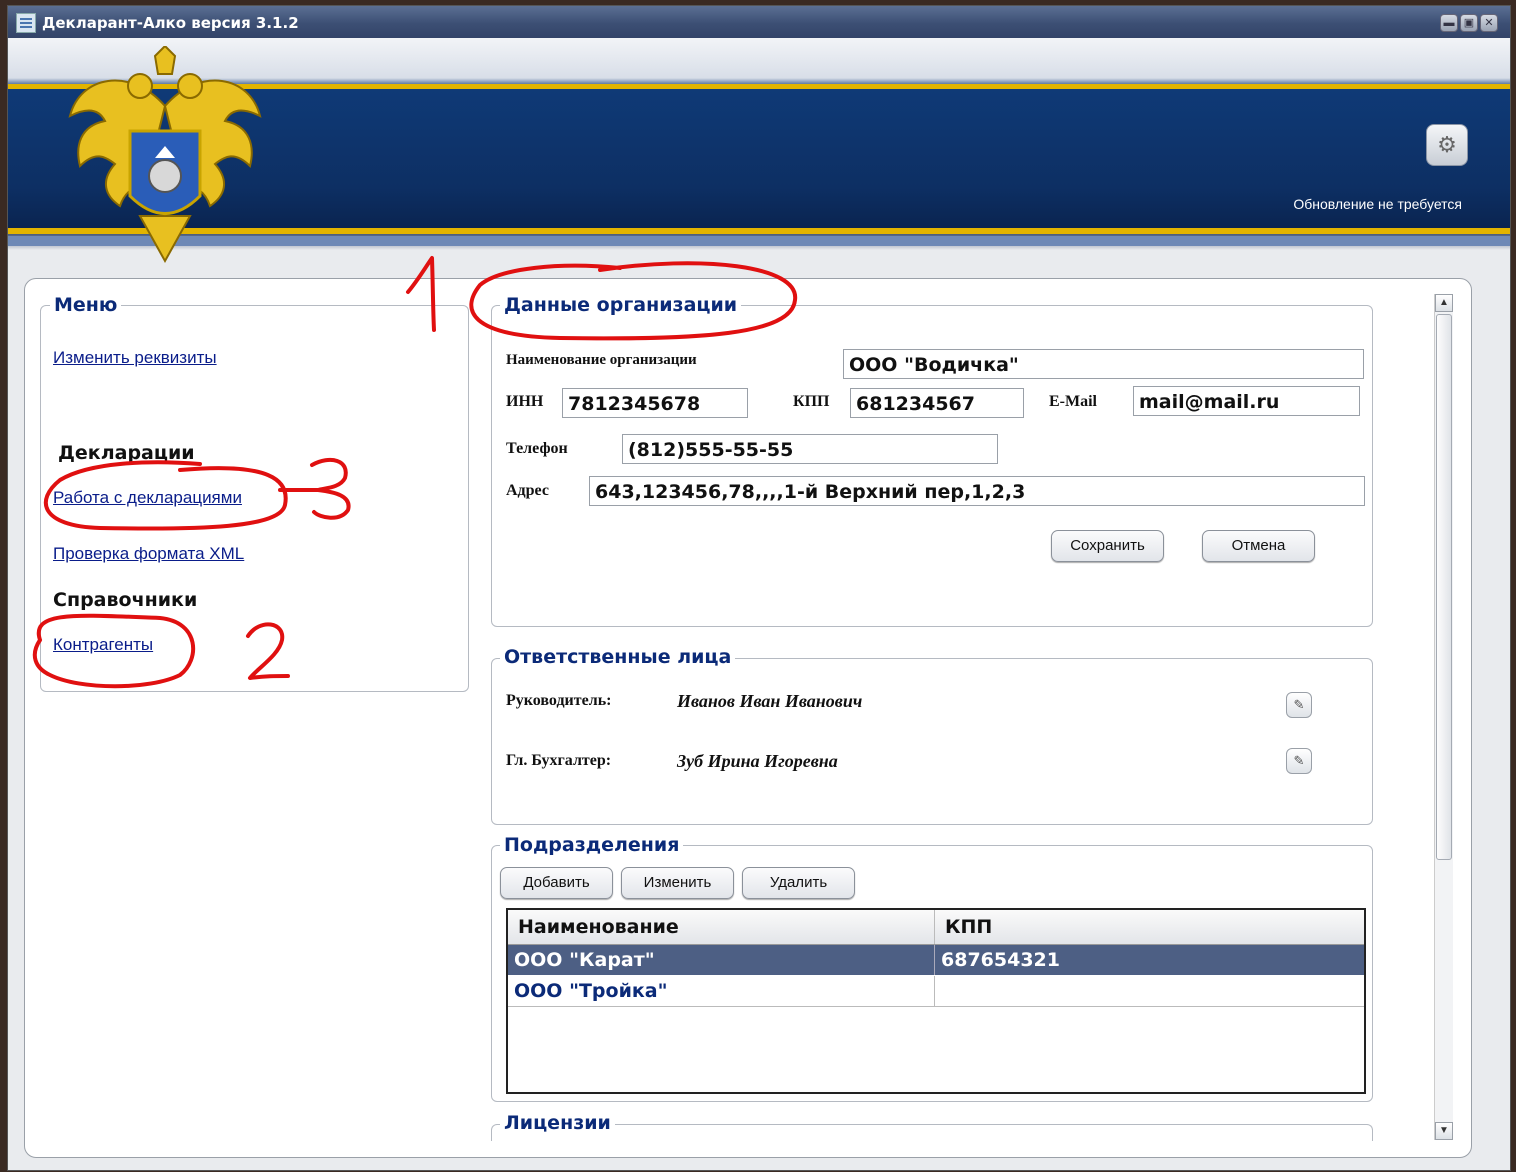  What do you see at coordinates (1073, 401) in the screenshot?
I see `email-label: E-Mail` at bounding box center [1073, 401].